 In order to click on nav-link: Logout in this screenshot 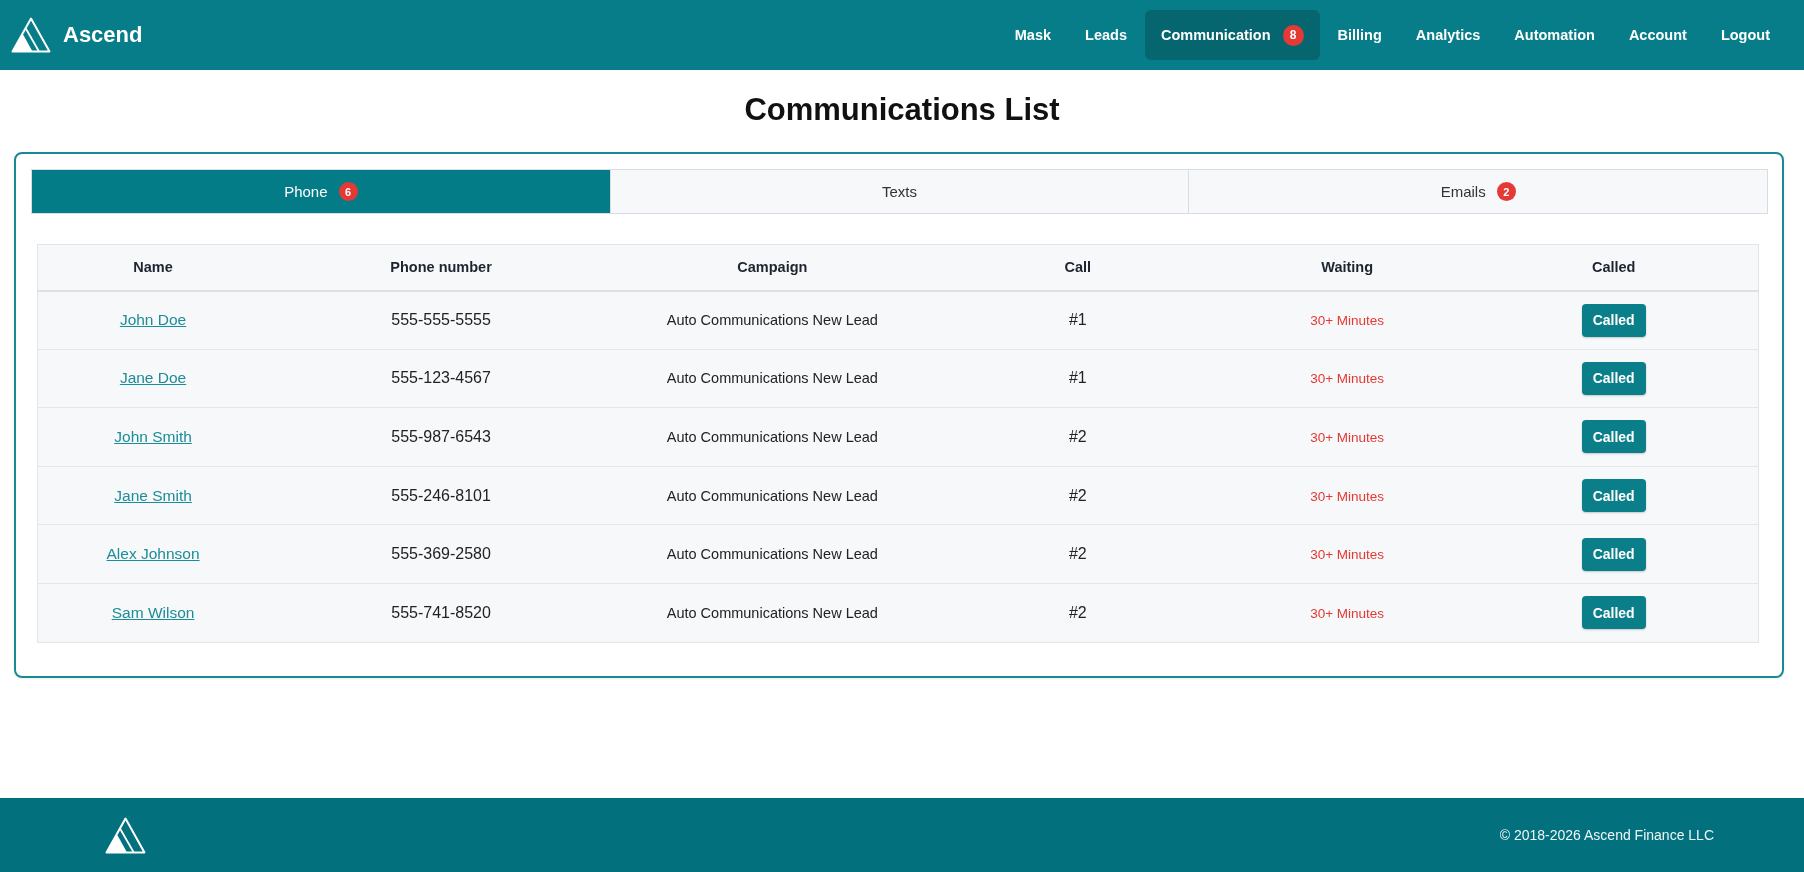, I will do `click(1745, 35)`.